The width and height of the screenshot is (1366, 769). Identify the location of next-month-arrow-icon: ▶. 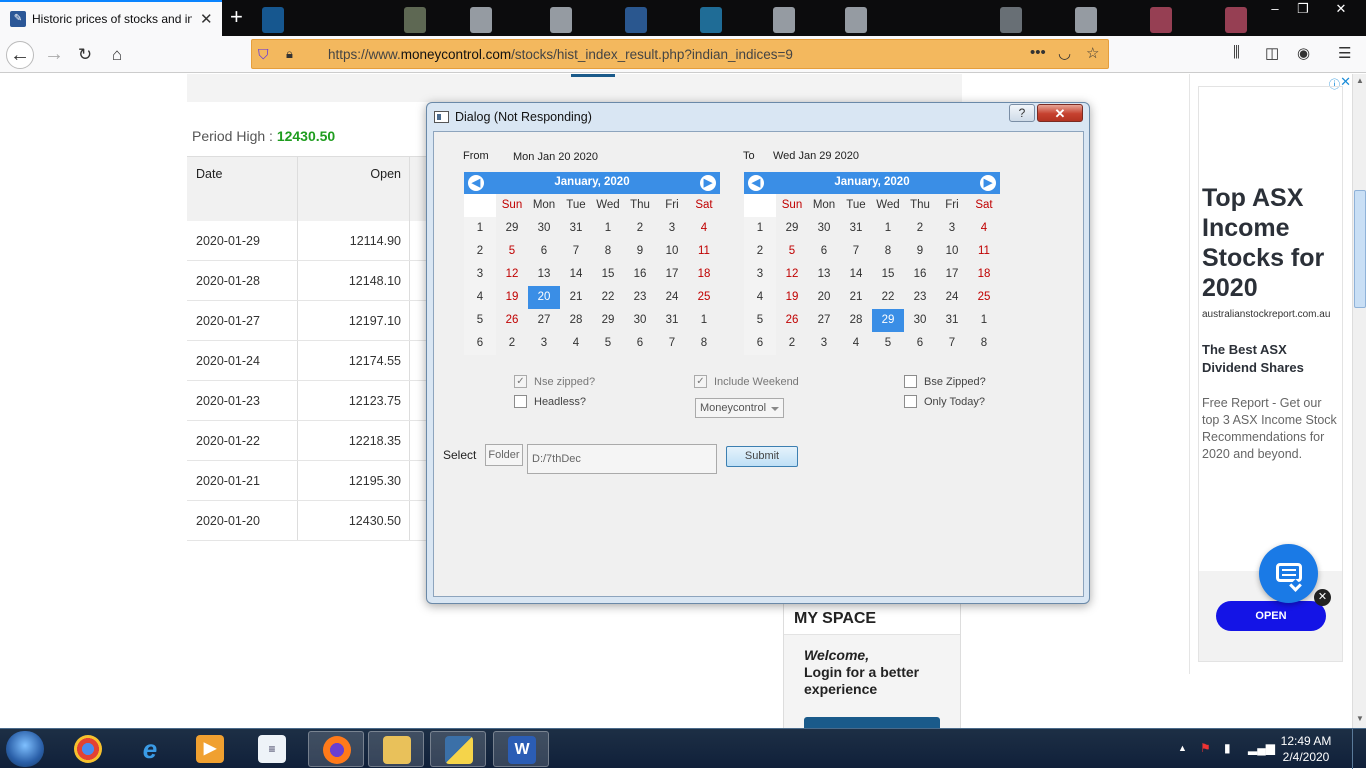
(708, 183).